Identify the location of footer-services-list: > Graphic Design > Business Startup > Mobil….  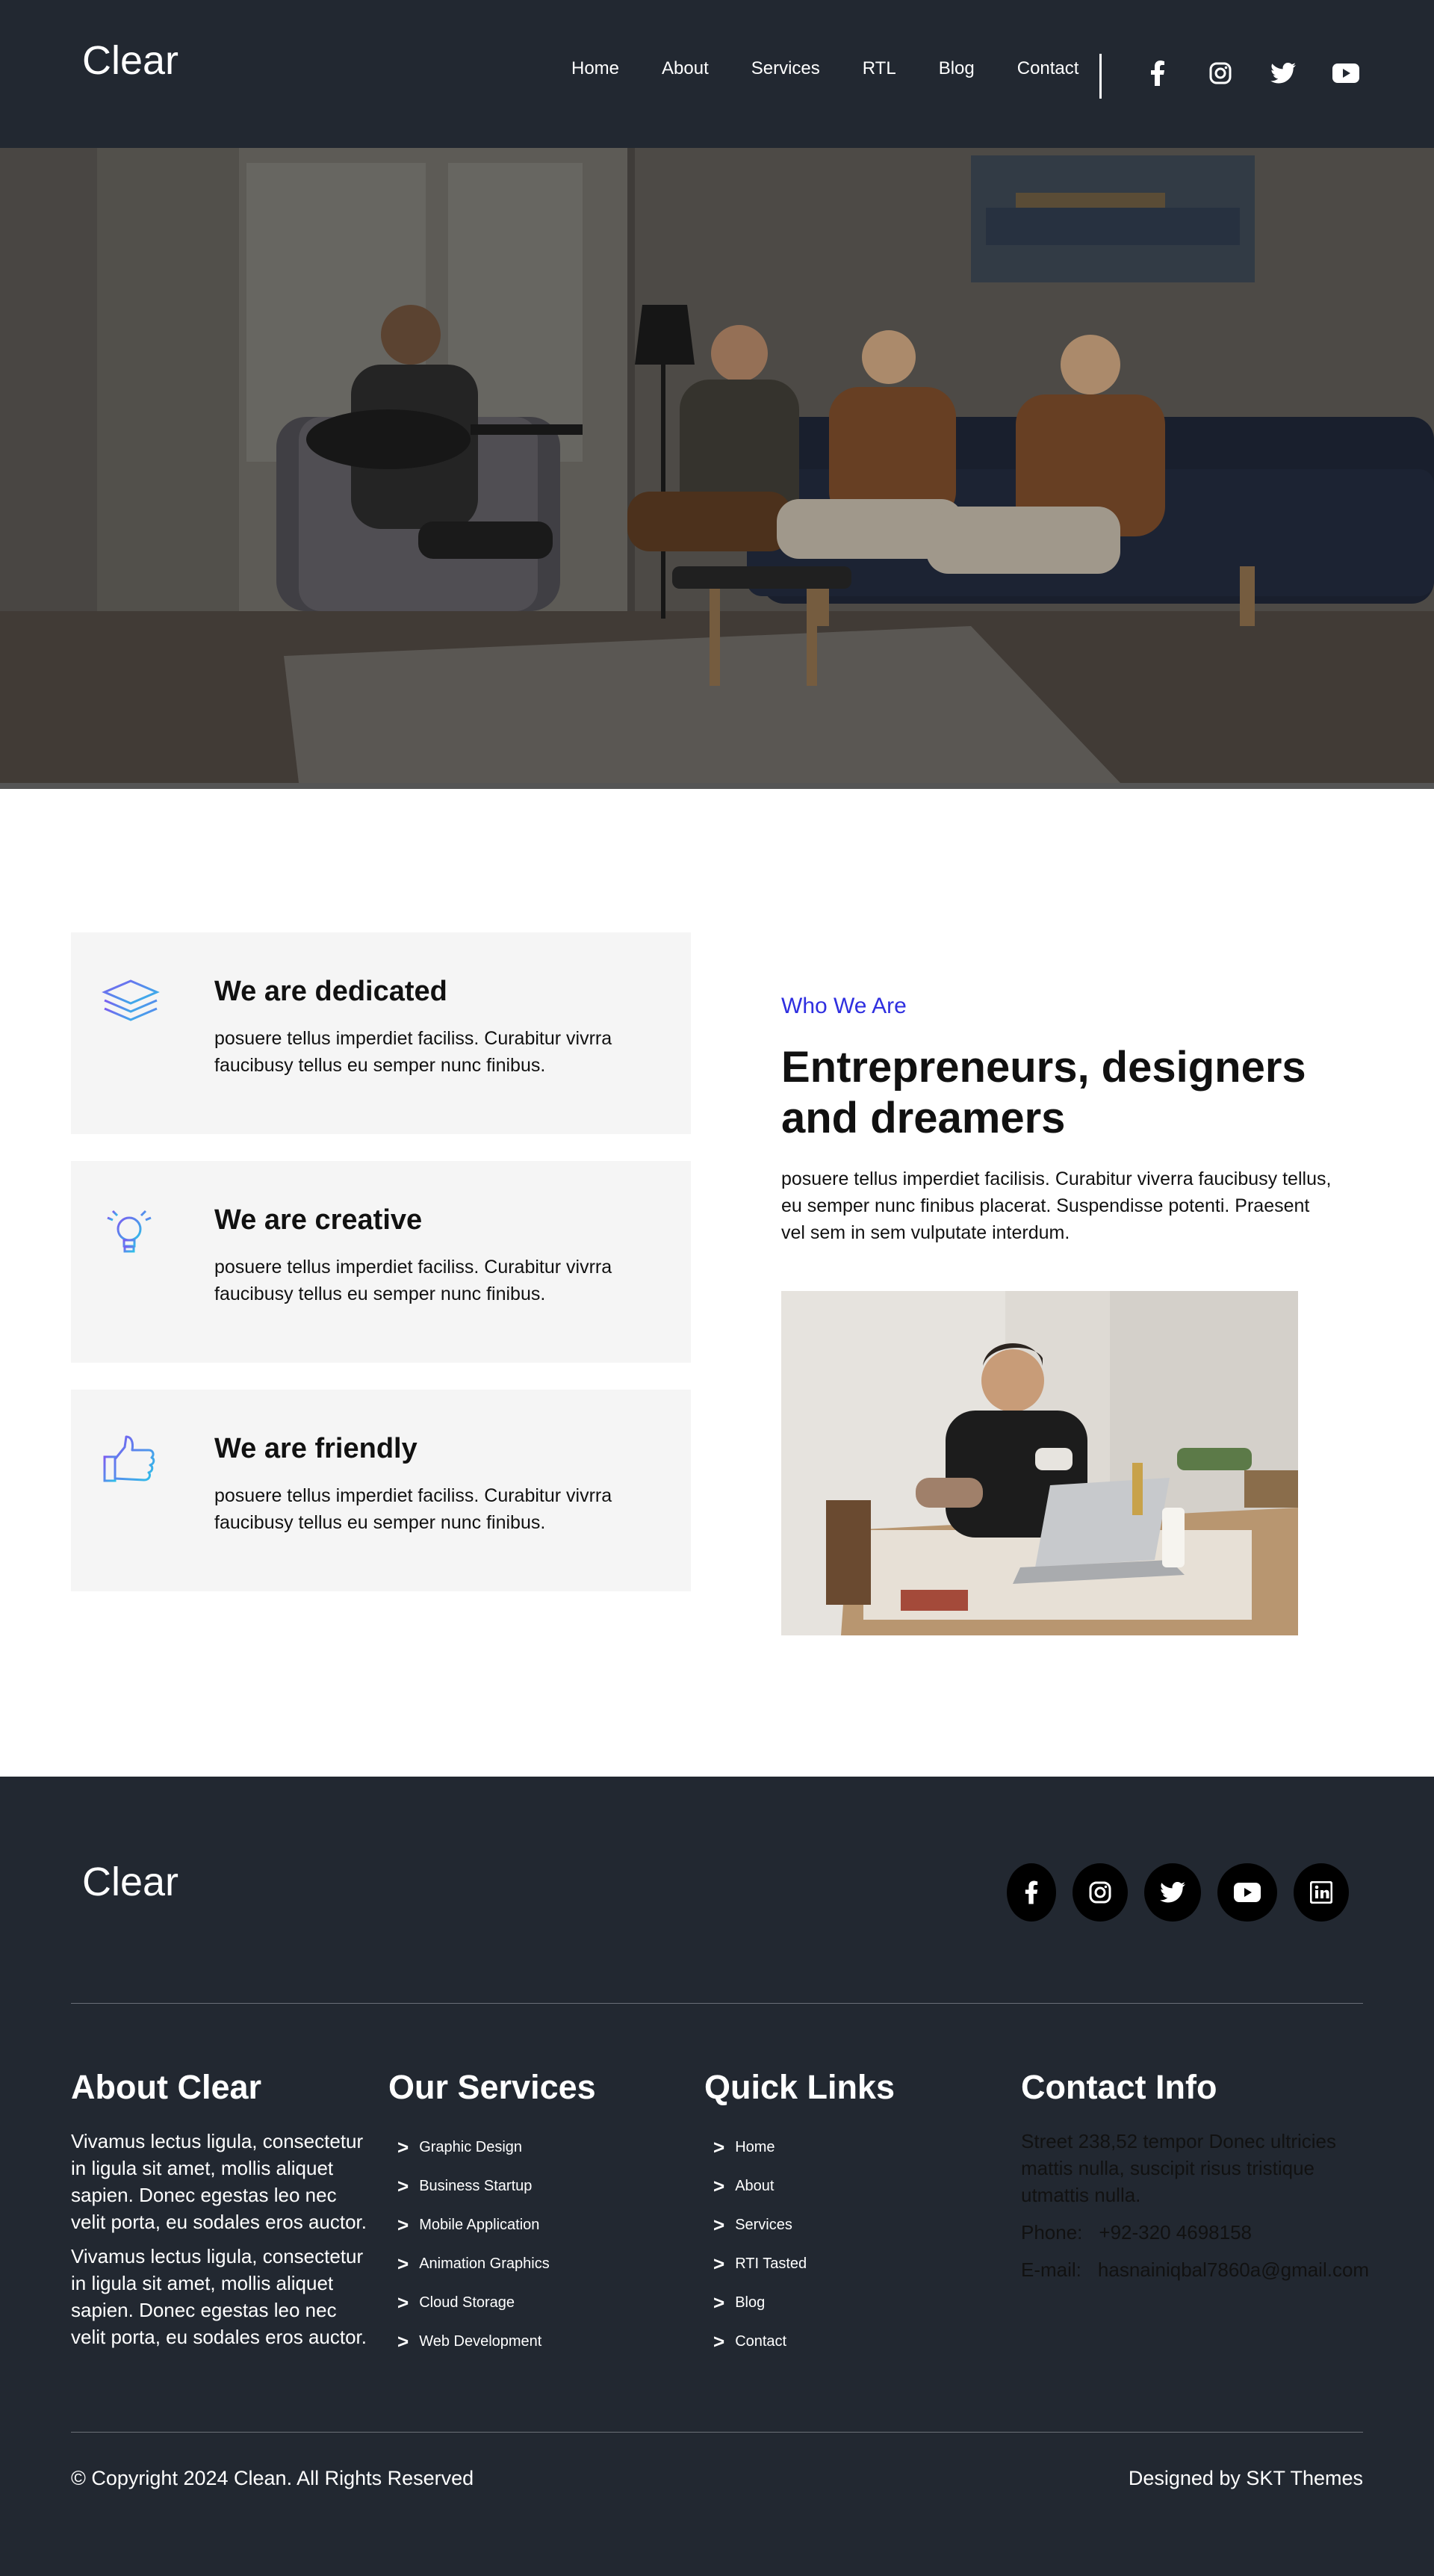
(492, 2244).